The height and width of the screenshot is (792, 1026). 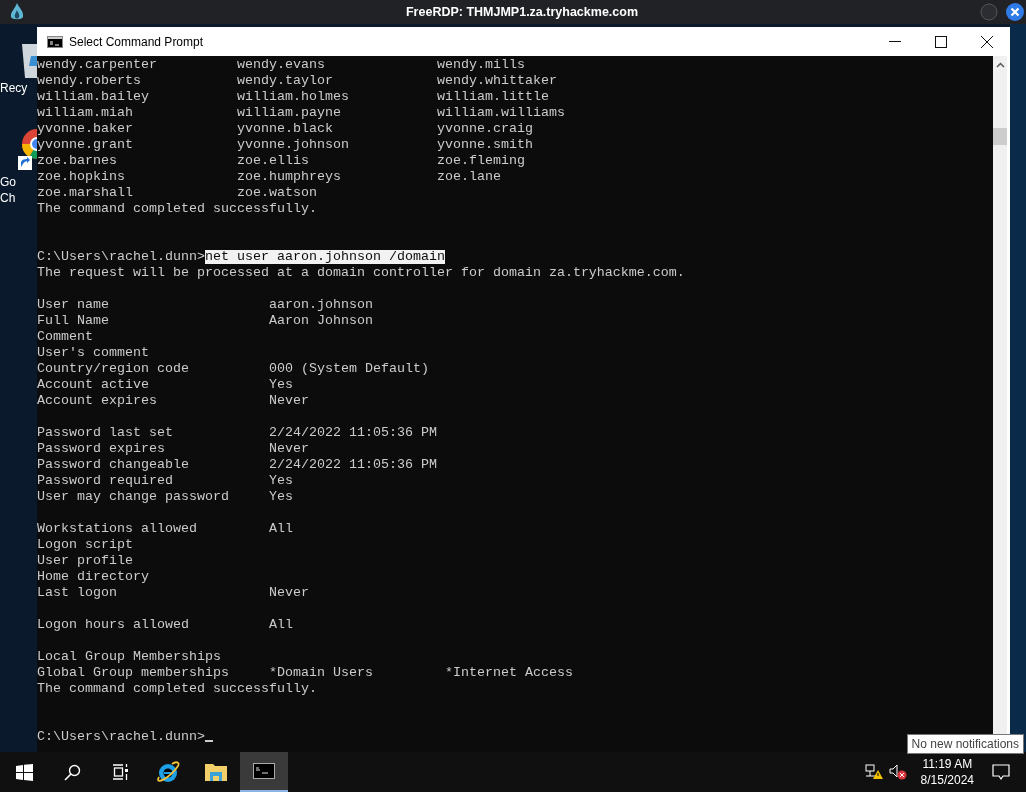 What do you see at coordinates (237, 464) in the screenshot?
I see `console-line: Password changeable 2/24/2022 11:05:36 PM` at bounding box center [237, 464].